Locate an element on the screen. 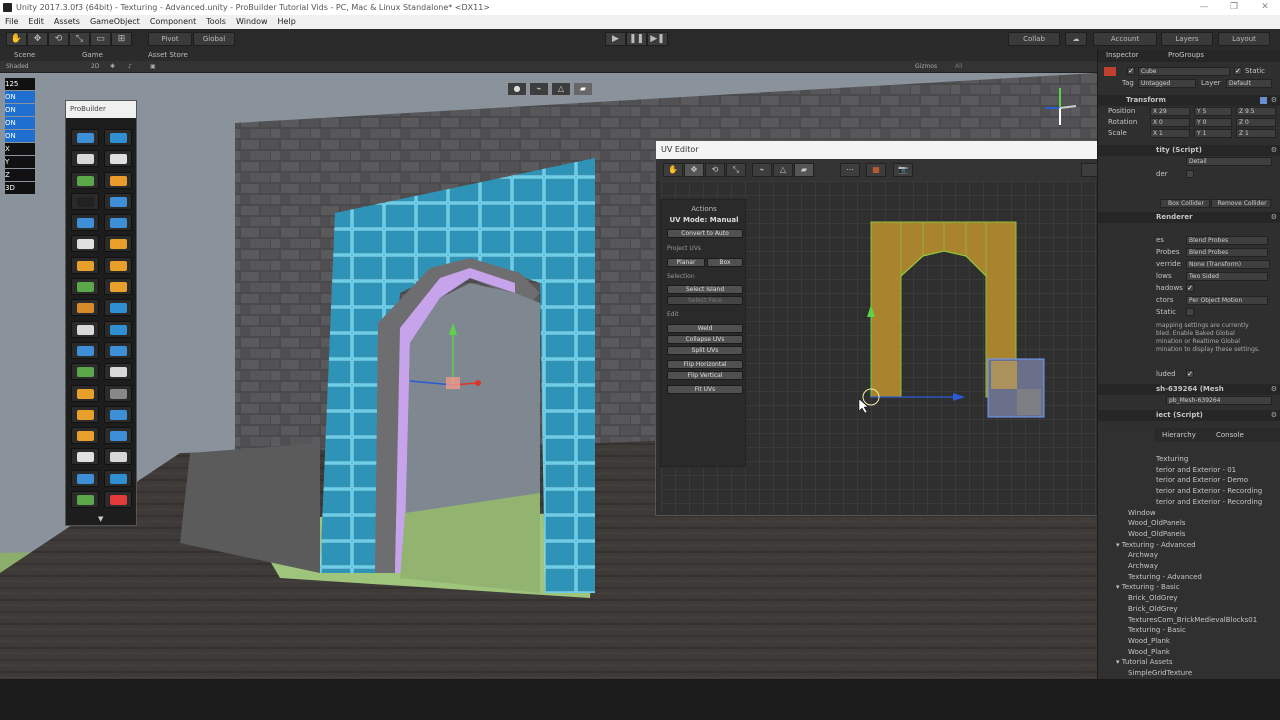 The height and width of the screenshot is (720, 1280). entity-type-dropdown: Detail is located at coordinates (1229, 161).